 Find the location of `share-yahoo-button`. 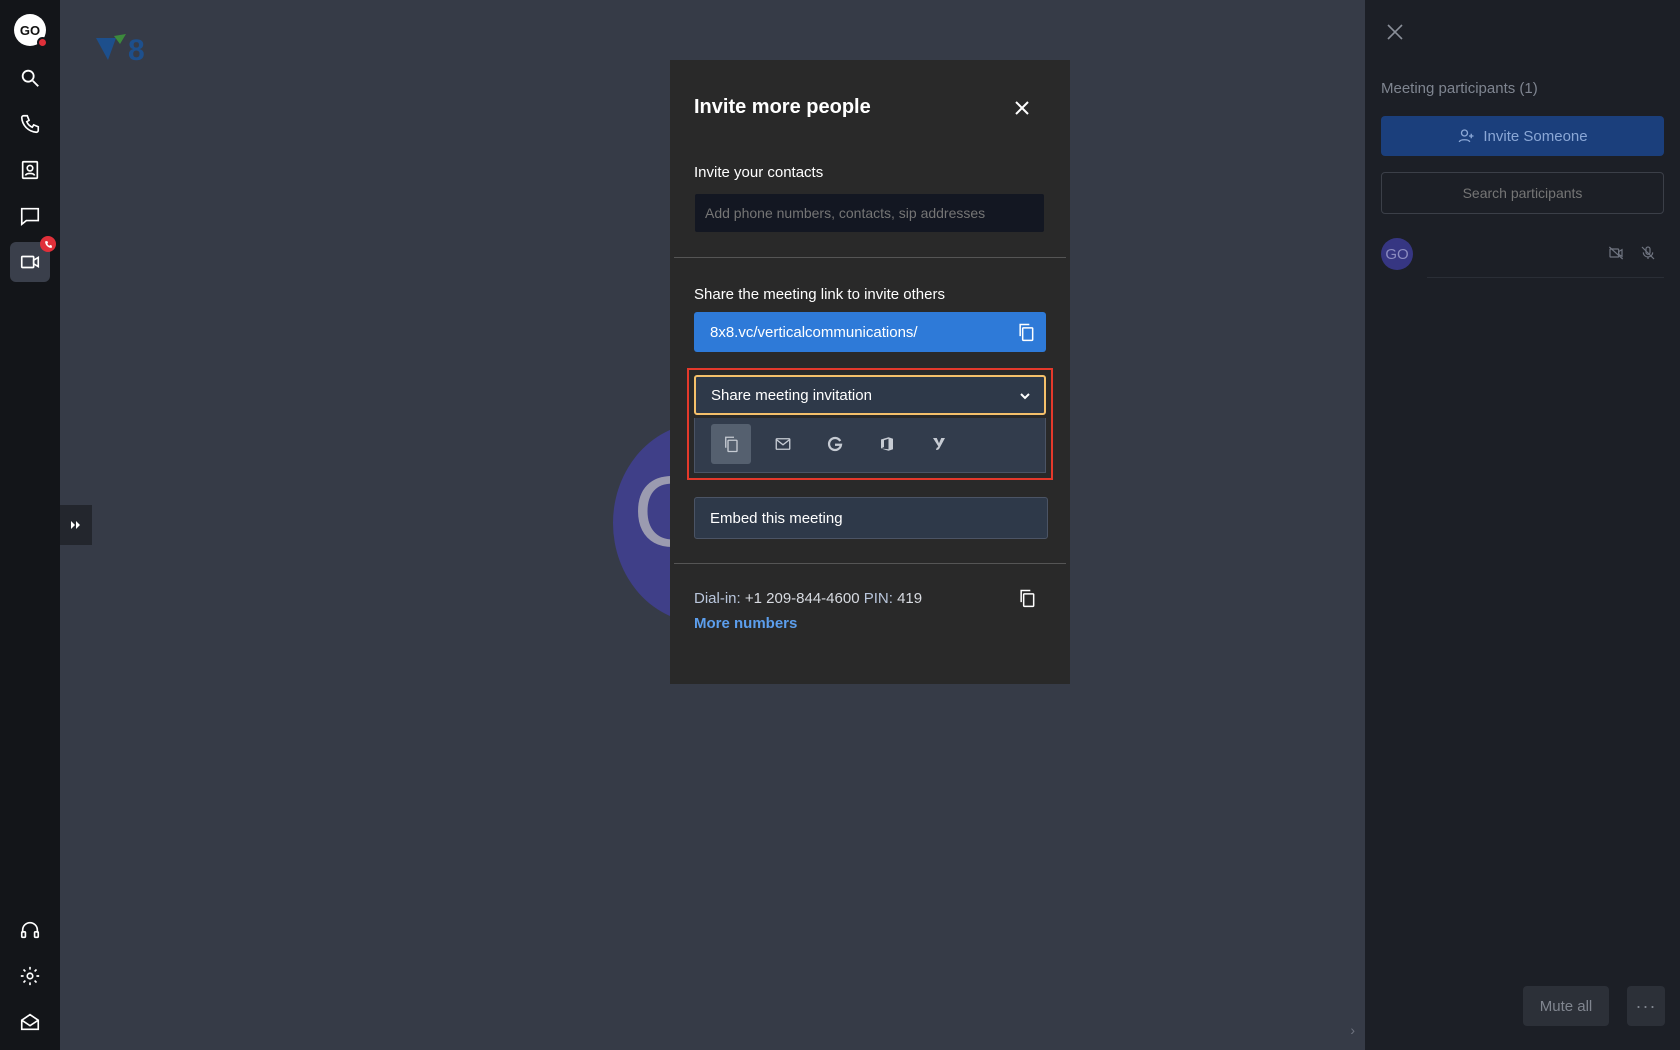

share-yahoo-button is located at coordinates (939, 444).